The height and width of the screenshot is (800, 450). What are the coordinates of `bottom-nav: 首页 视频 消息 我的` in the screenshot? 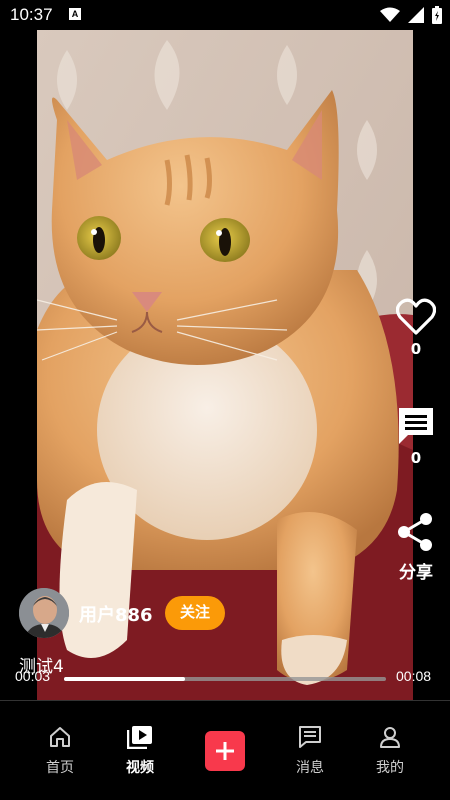 It's located at (225, 750).